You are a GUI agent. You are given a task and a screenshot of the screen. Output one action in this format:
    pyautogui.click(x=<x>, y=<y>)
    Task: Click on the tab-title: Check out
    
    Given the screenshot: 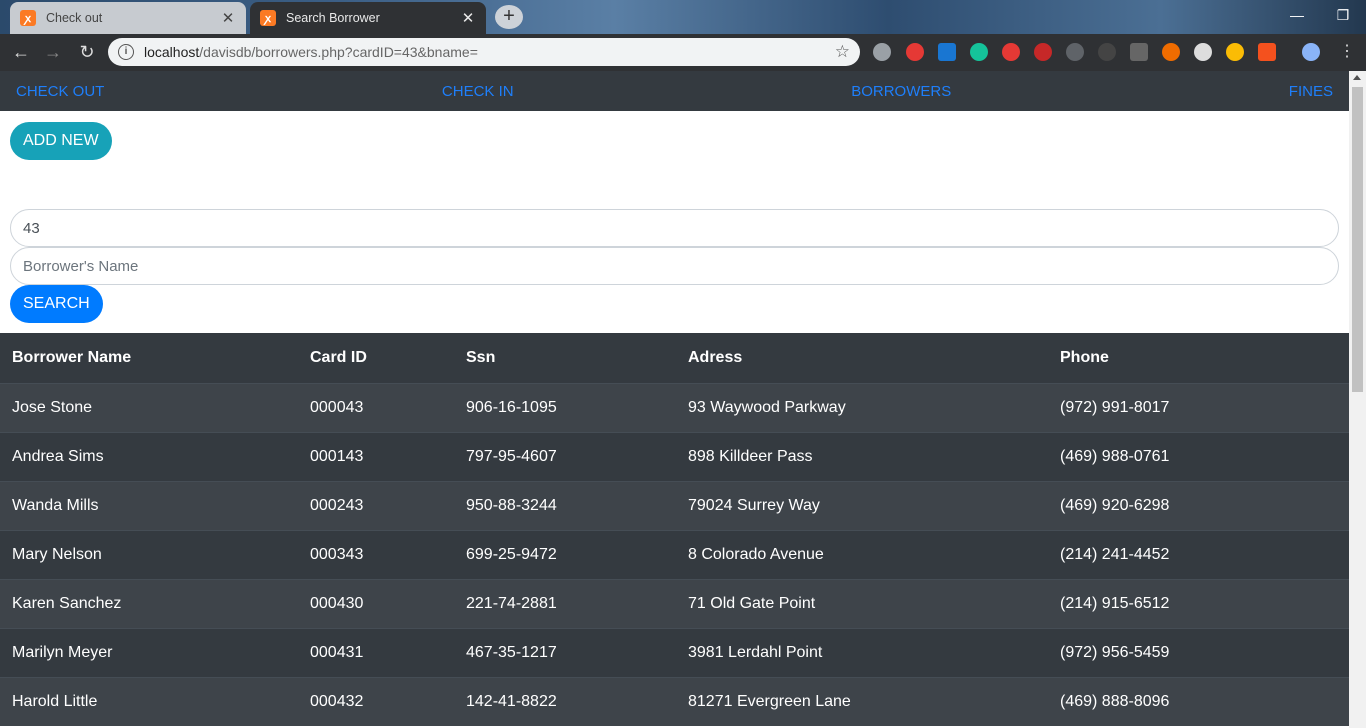 What is the action you would take?
    pyautogui.click(x=74, y=18)
    